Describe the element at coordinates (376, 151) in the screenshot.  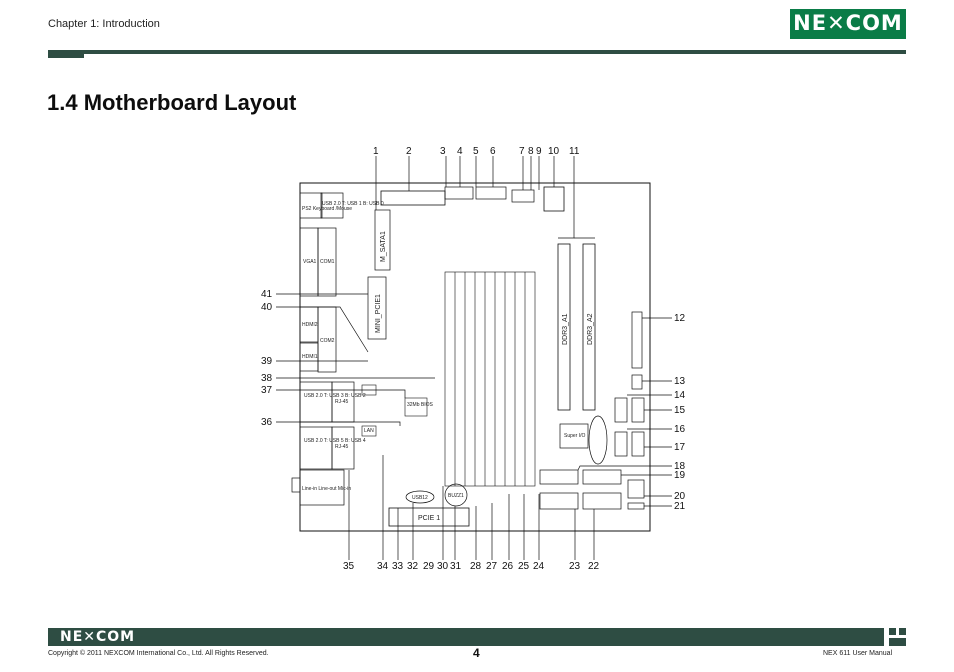
I see `callout-1: 1` at that location.